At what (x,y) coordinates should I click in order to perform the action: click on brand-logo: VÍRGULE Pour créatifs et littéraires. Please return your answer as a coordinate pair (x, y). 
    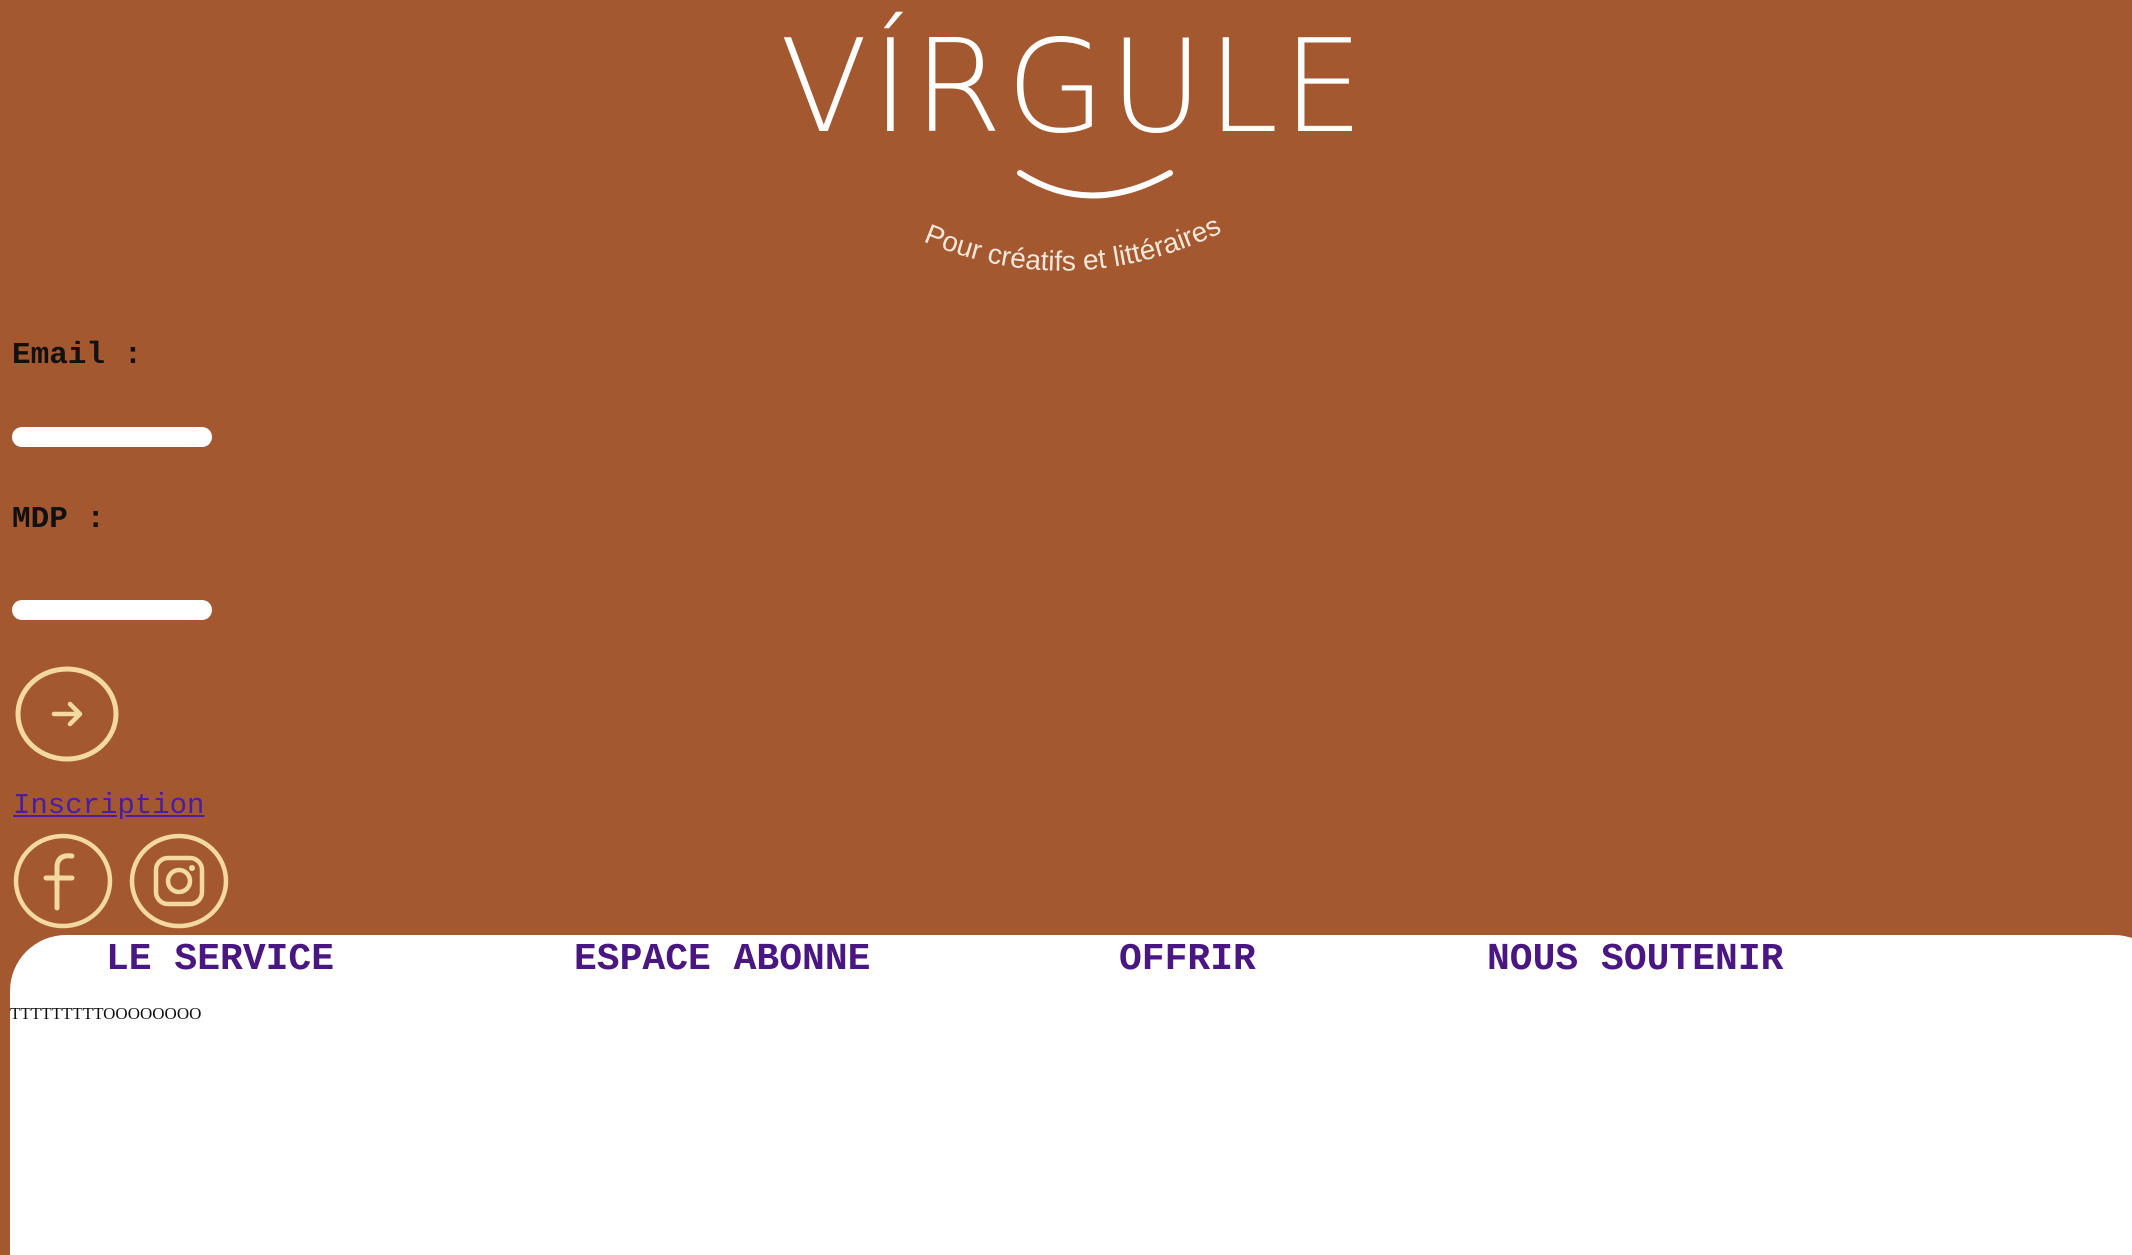
    Looking at the image, I should click on (1074, 145).